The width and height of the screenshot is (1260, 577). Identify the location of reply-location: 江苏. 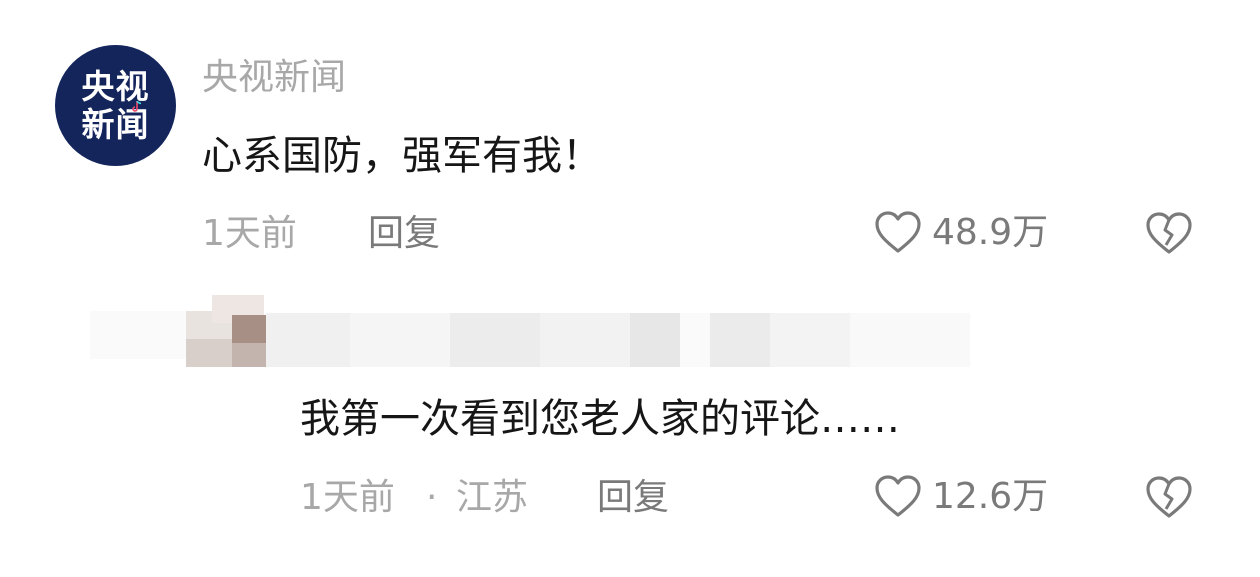
(492, 497).